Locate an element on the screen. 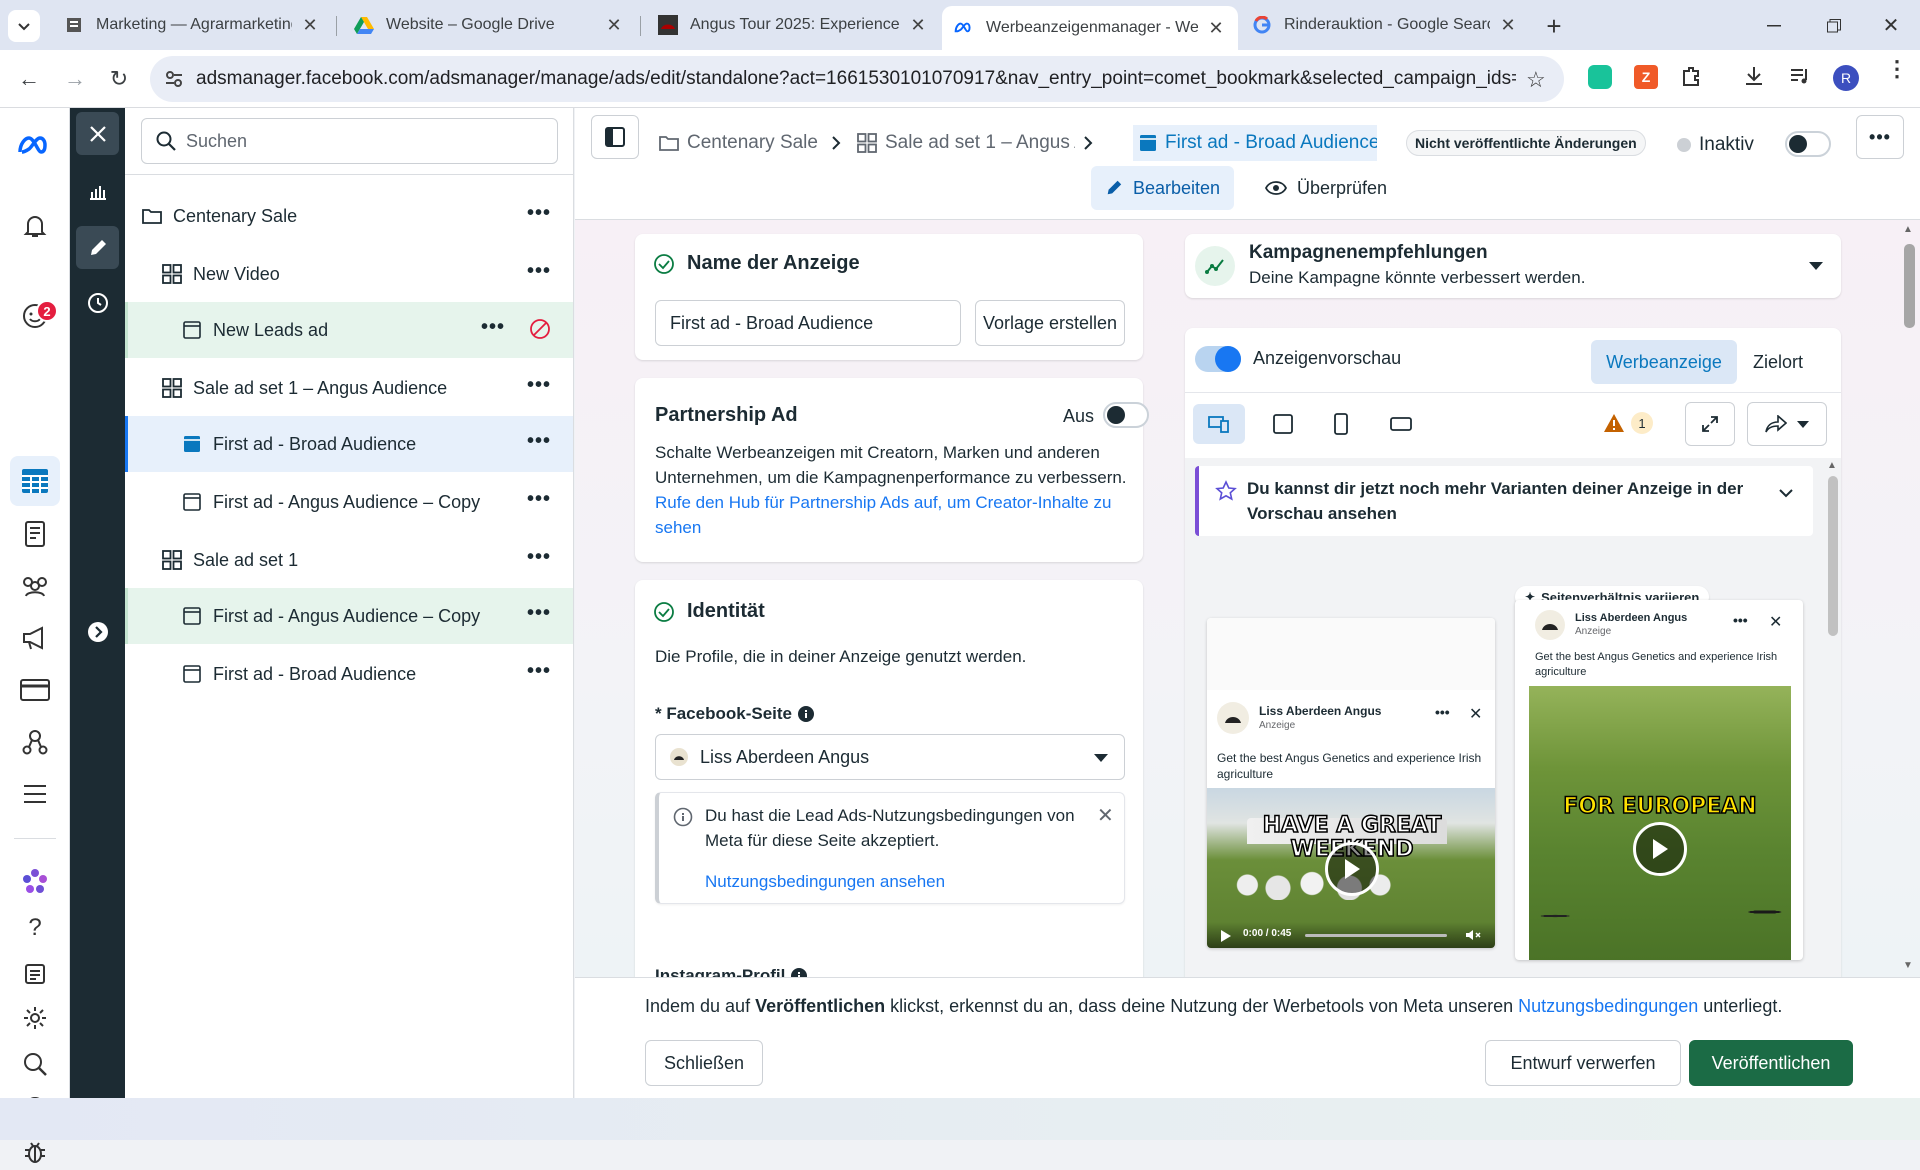 The image size is (1920, 1170). reload-button: ↻ is located at coordinates (119, 79).